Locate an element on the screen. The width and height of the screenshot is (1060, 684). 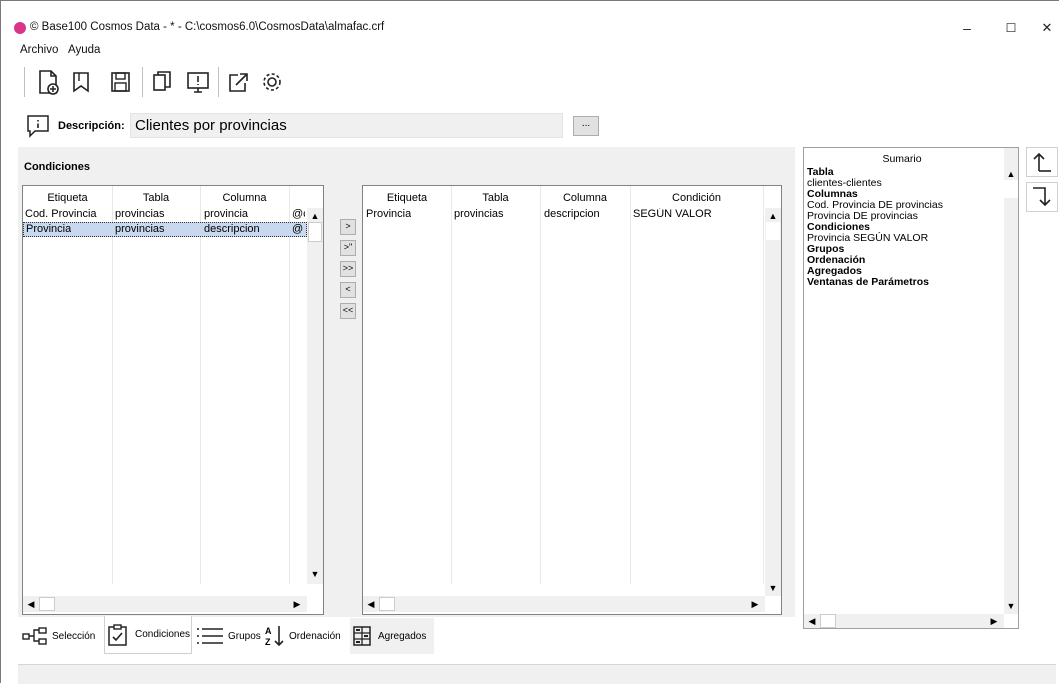
move-all-left-button: << is located at coordinates (348, 311).